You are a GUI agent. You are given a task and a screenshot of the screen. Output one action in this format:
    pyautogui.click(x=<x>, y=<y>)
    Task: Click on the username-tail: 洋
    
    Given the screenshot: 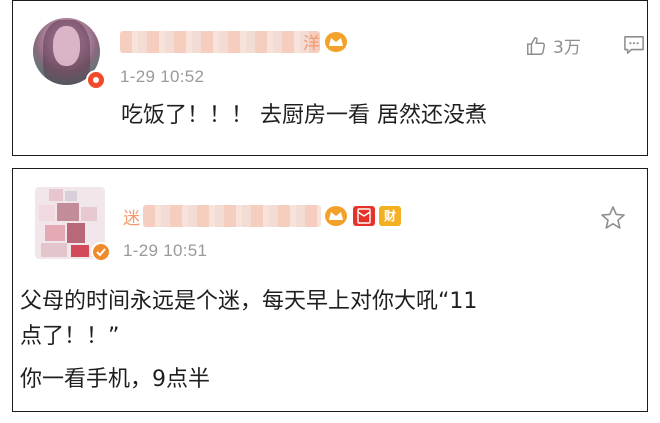 What is the action you would take?
    pyautogui.click(x=311, y=44)
    